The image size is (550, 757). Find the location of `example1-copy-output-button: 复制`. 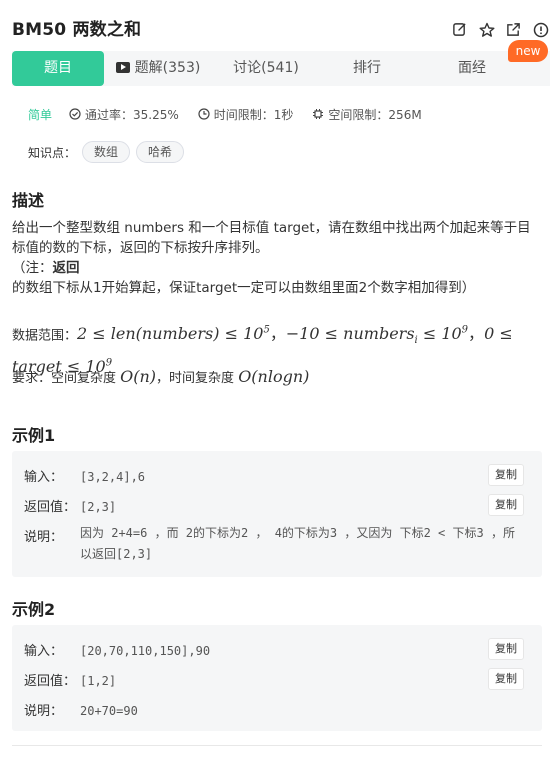

example1-copy-output-button: 复制 is located at coordinates (506, 505).